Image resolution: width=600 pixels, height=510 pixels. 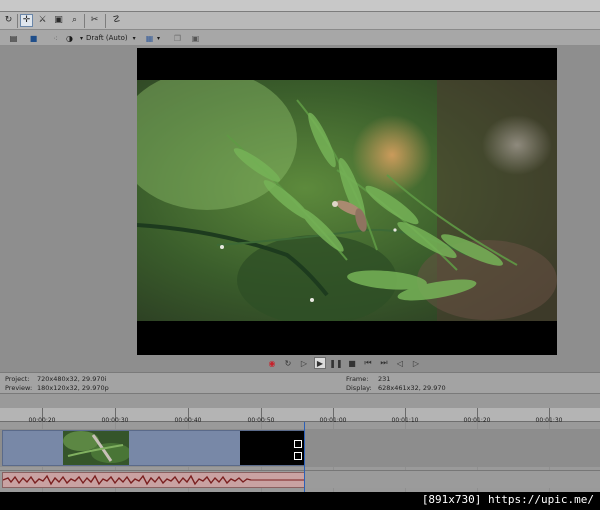 I want to click on normal-edit-tool-icon: ✛, so click(x=26, y=20).